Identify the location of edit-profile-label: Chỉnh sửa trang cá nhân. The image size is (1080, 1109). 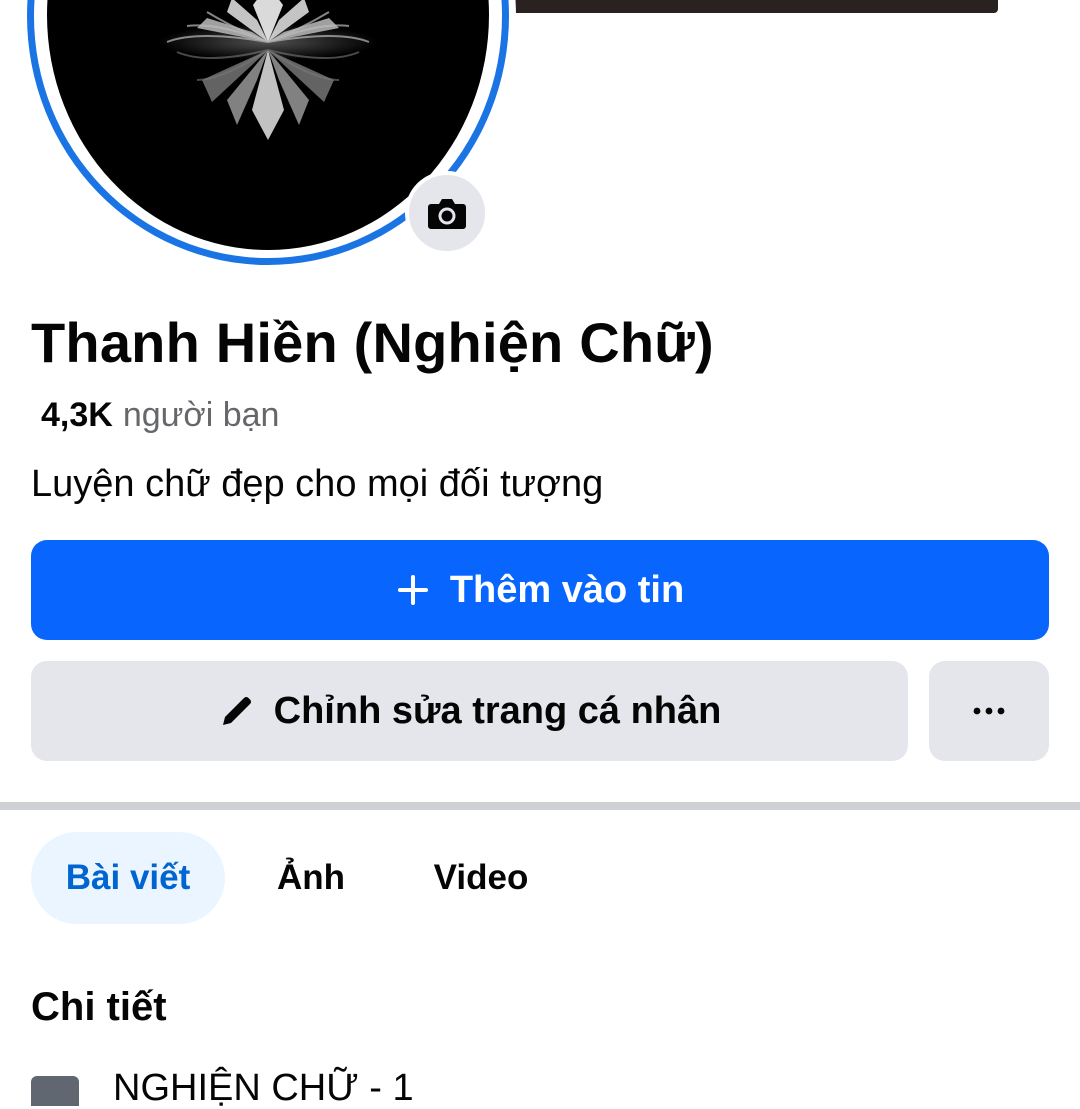
(497, 710).